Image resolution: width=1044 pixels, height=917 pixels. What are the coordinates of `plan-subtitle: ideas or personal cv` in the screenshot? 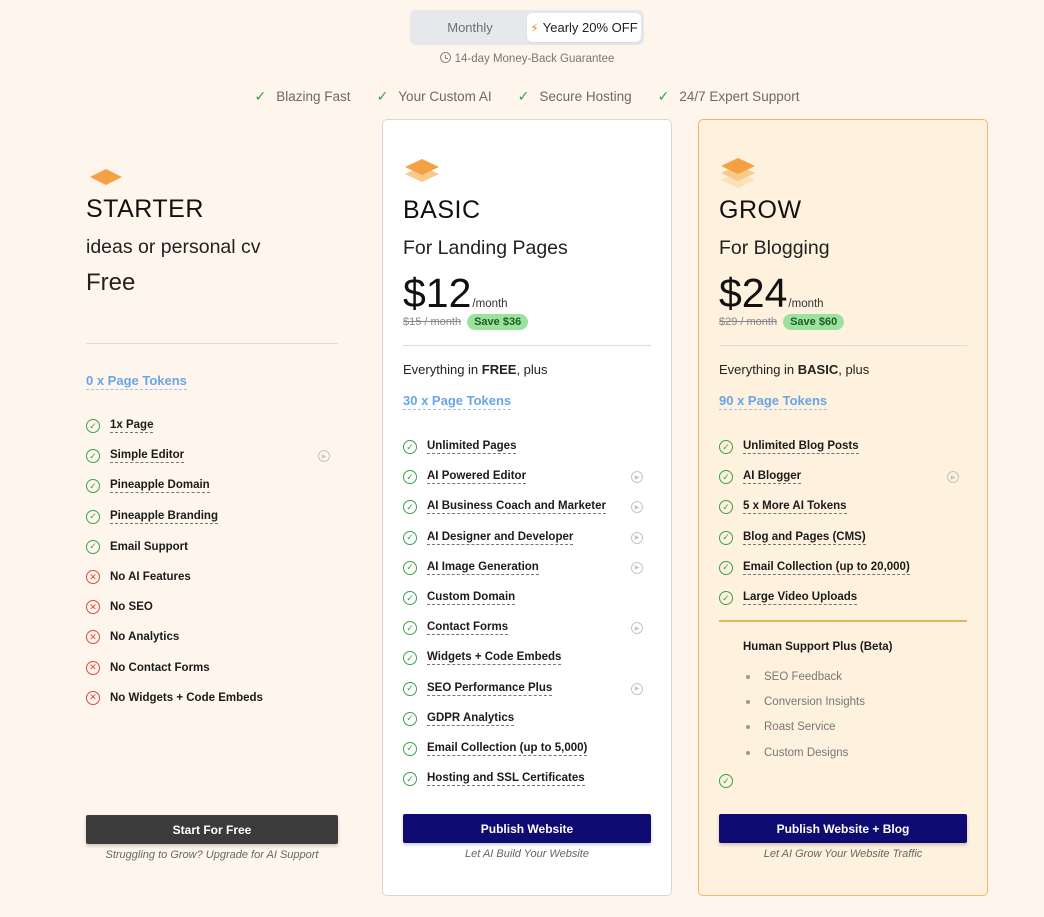 It's located at (173, 247).